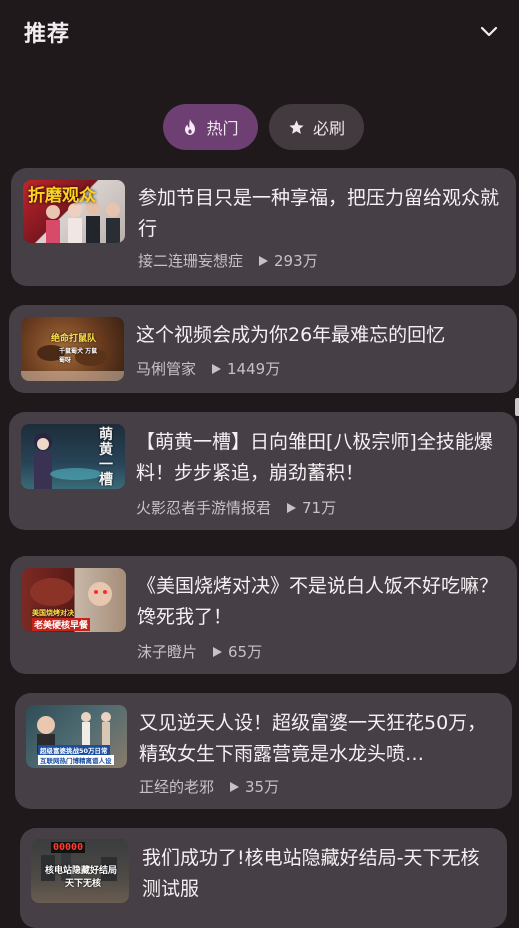  Describe the element at coordinates (61, 624) in the screenshot. I see `thumbnail-subcaption: 老美硬核早餐` at that location.